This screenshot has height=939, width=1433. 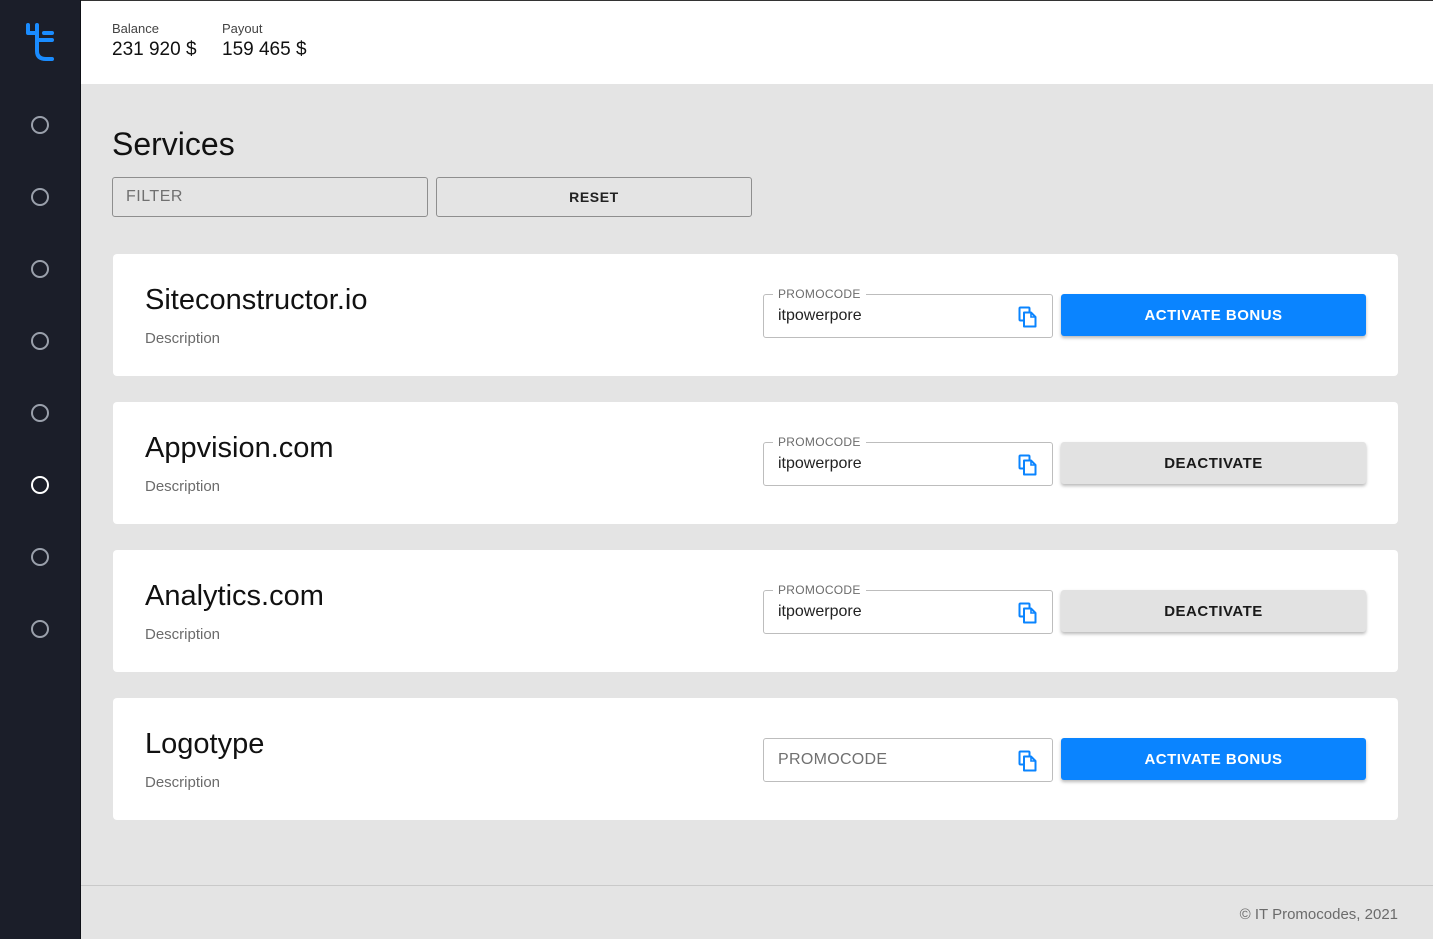 What do you see at coordinates (757, 42) in the screenshot?
I see `top-header: Balance 231 920 $ Payout 159 465 $` at bounding box center [757, 42].